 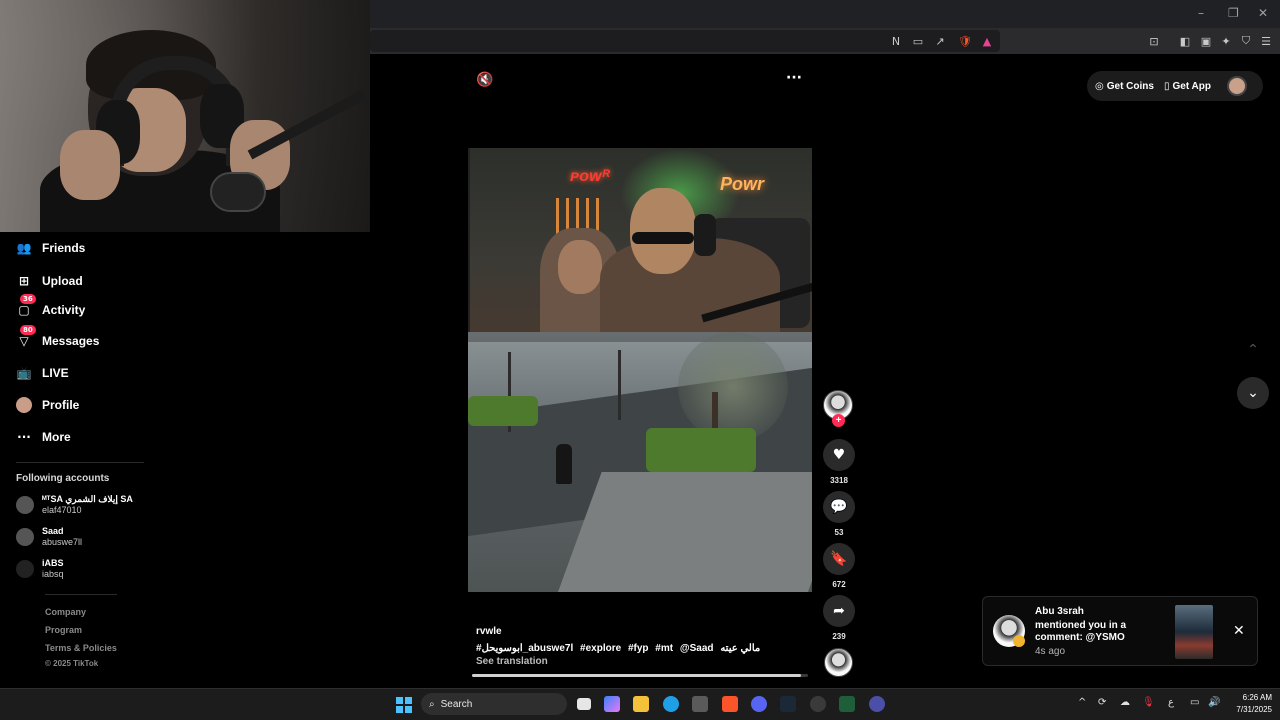 What do you see at coordinates (1019, 641) in the screenshot?
I see `notification-badge-icon` at bounding box center [1019, 641].